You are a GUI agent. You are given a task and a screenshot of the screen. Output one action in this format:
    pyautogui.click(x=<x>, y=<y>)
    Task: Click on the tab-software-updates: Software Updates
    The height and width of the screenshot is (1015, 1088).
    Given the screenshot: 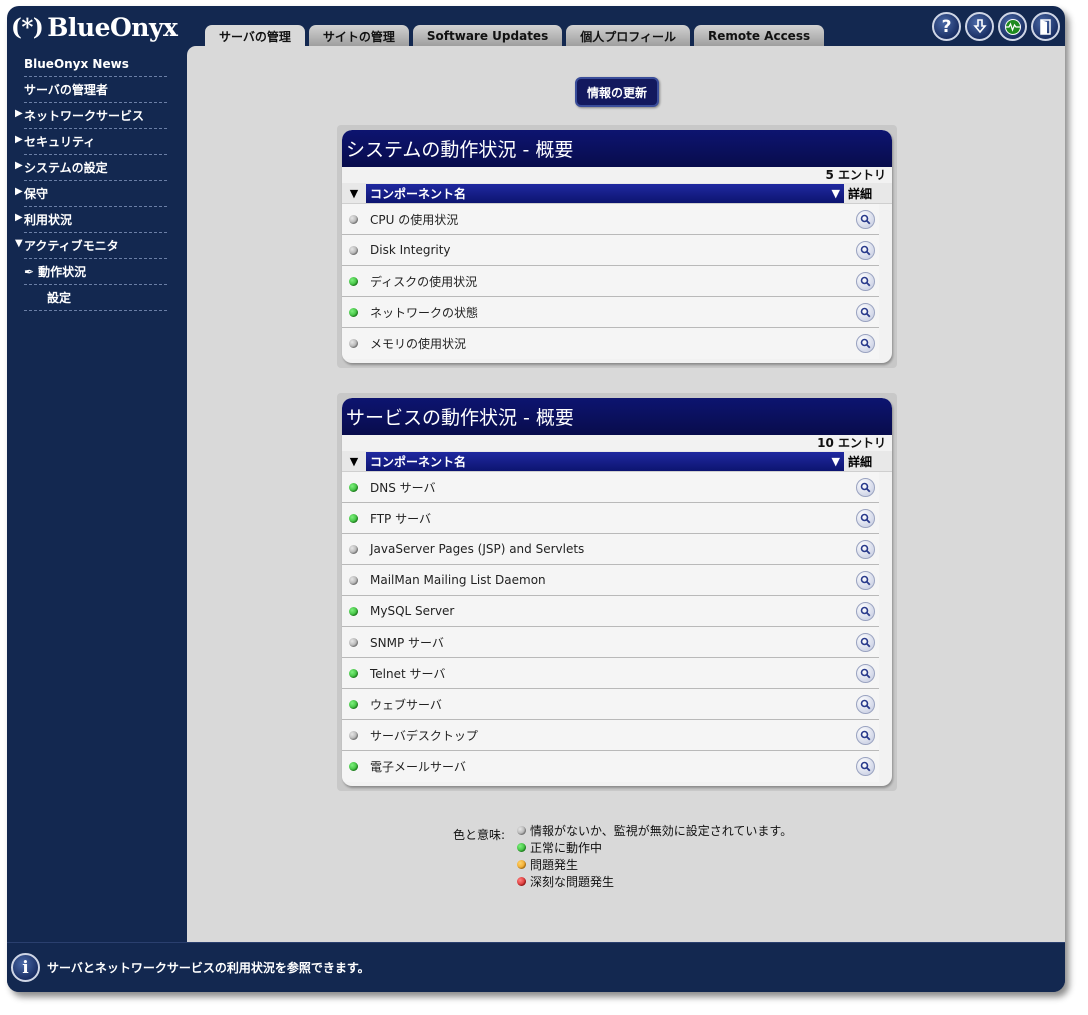 What is the action you would take?
    pyautogui.click(x=487, y=36)
    